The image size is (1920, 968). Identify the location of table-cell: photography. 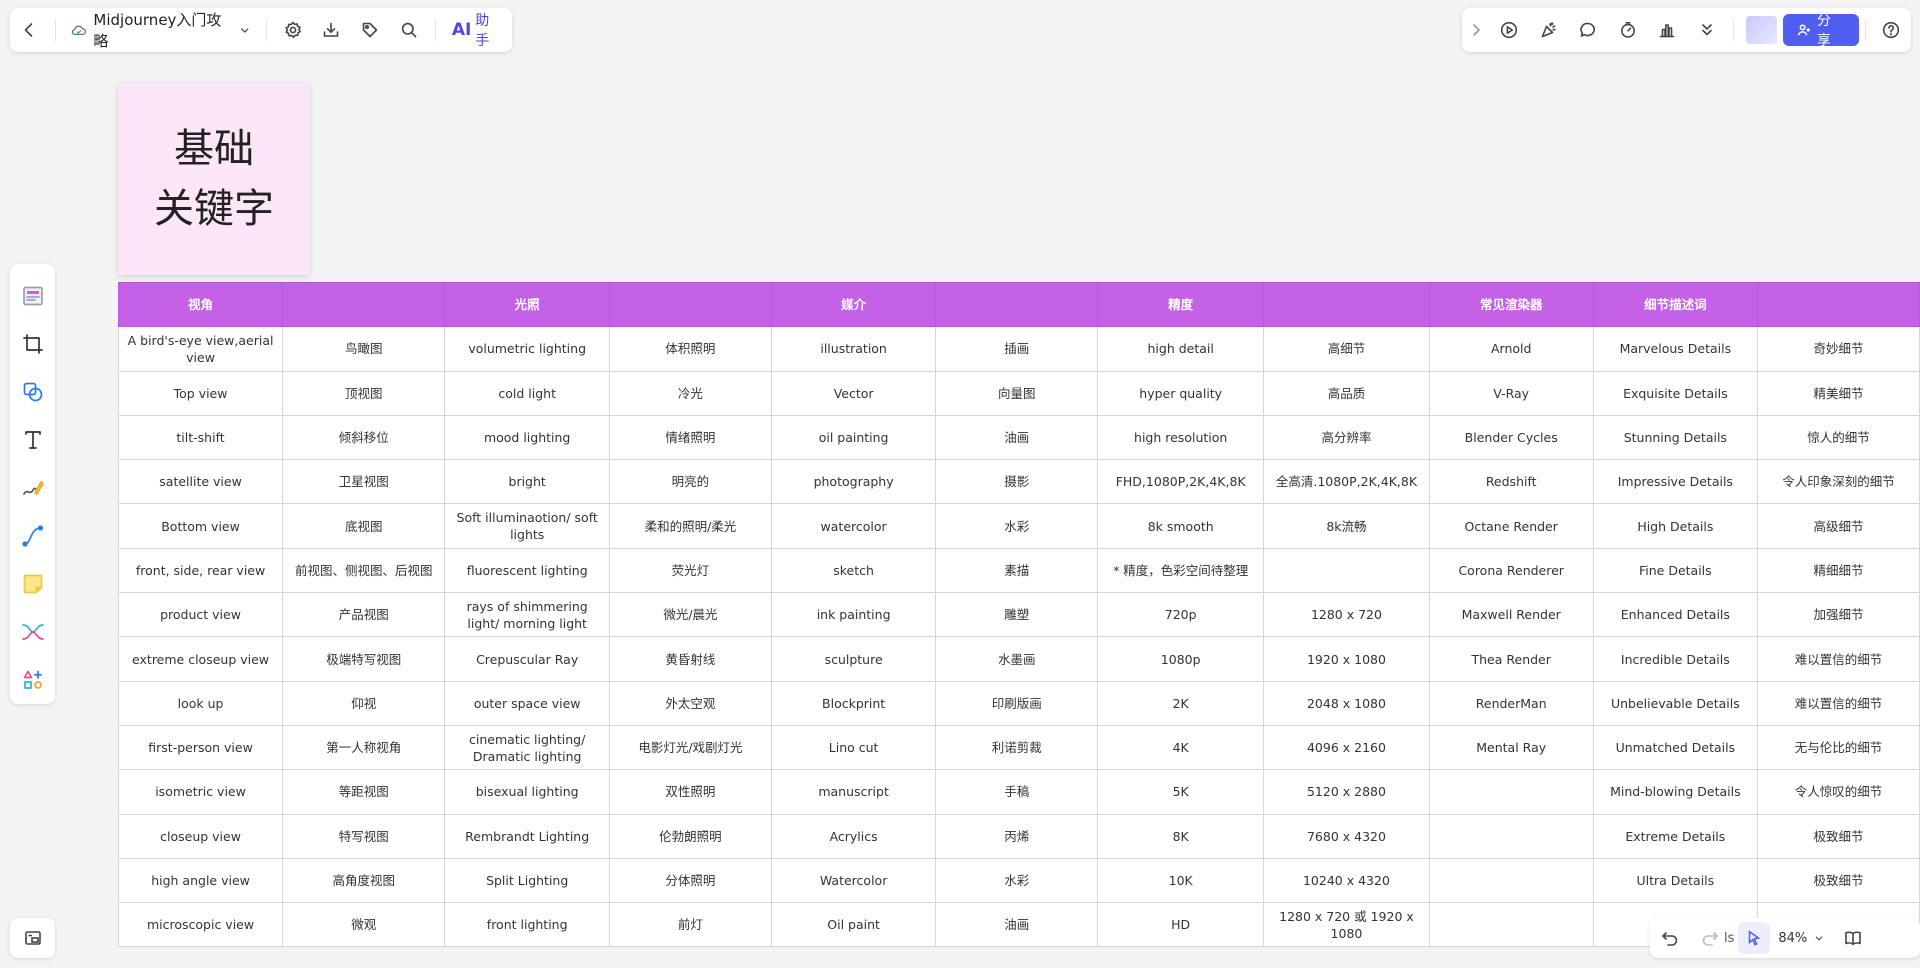
(853, 482).